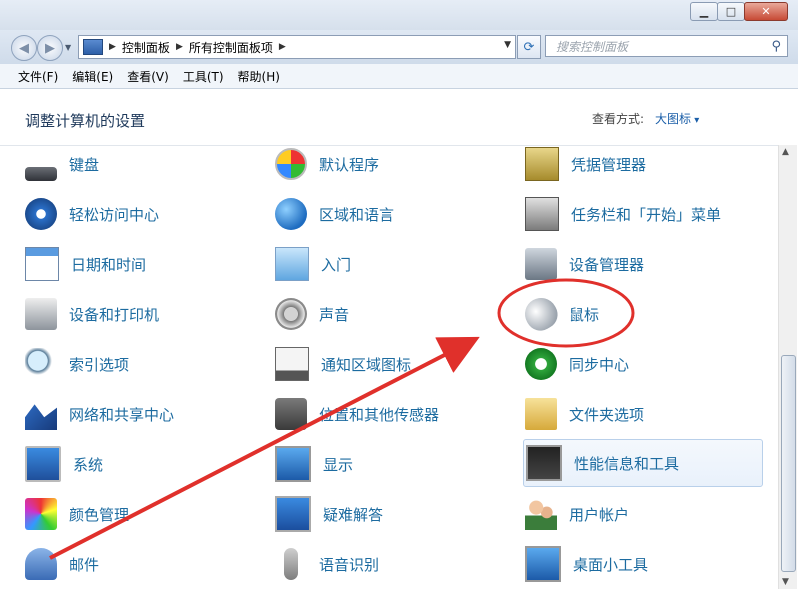 This screenshot has width=798, height=599. I want to click on item-notification-icons: 通知区域图标, so click(343, 364).